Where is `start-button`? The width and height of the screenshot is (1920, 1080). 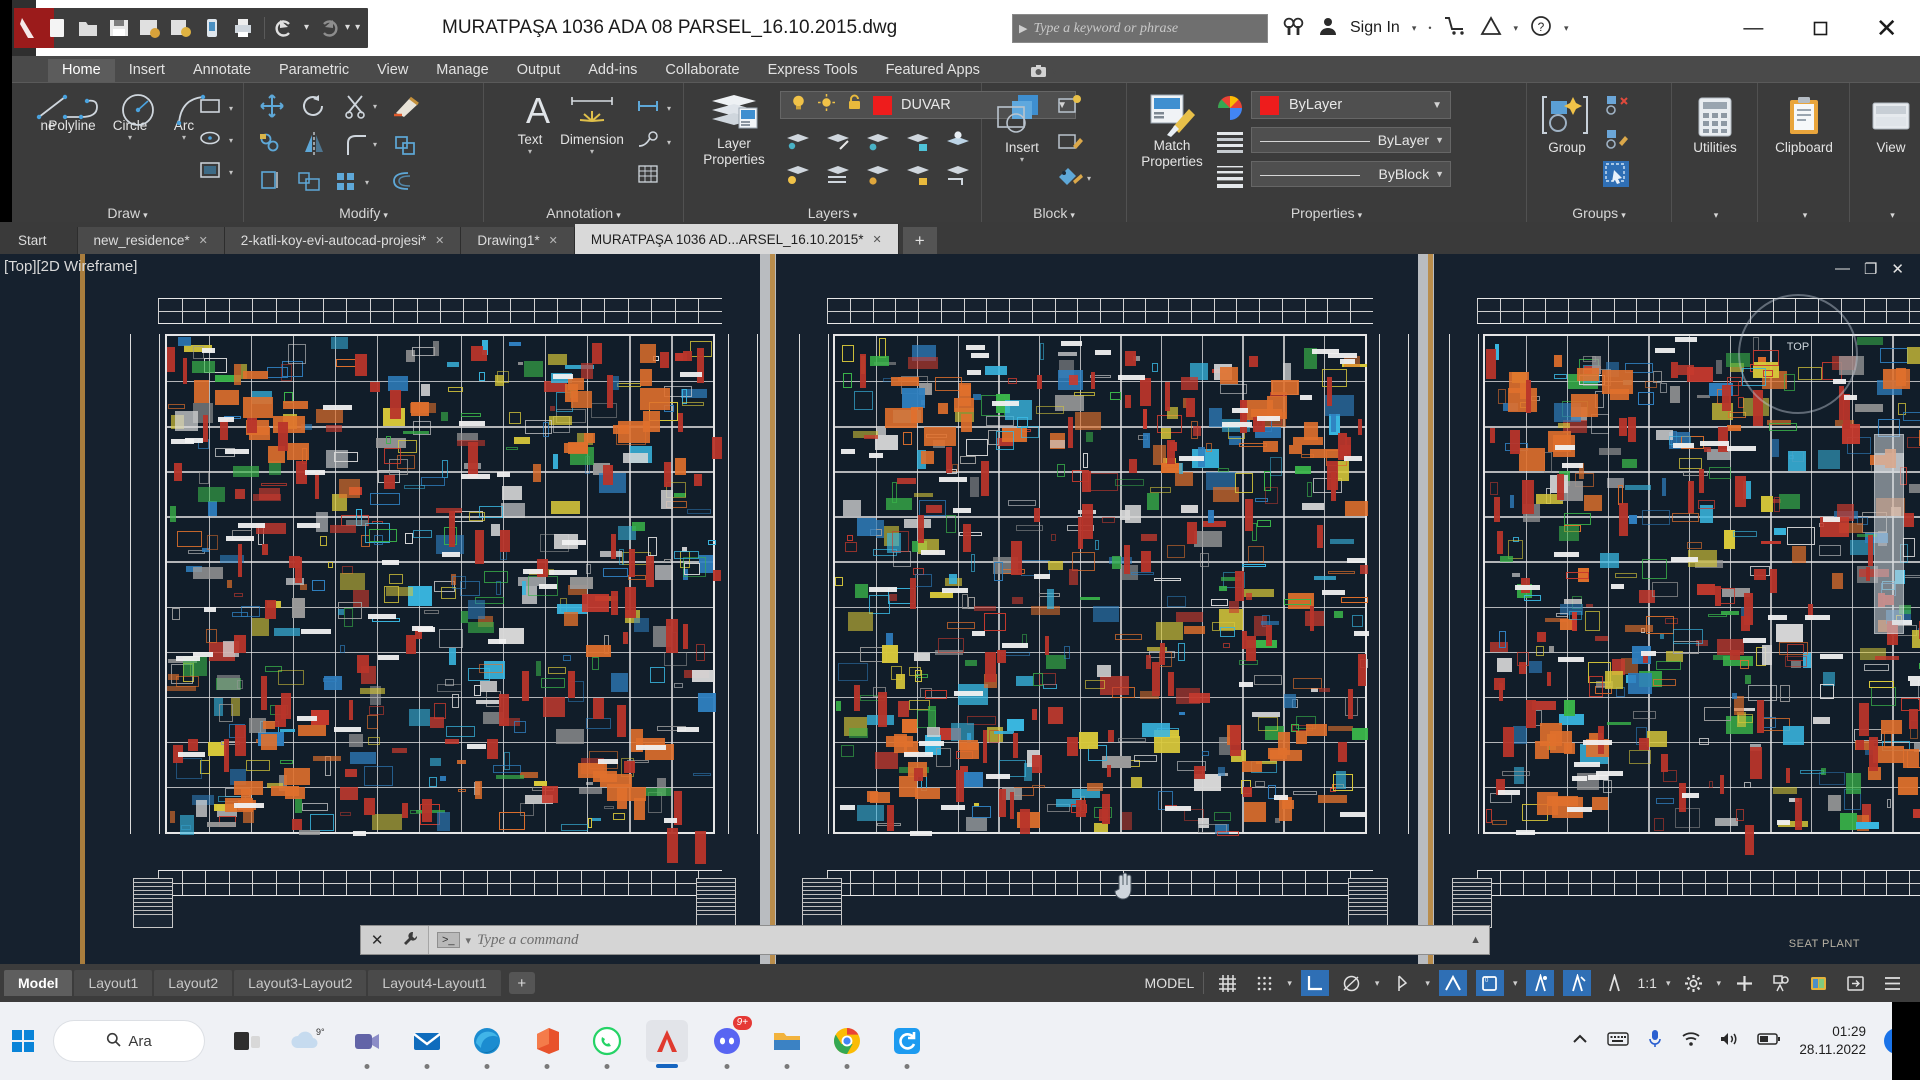 start-button is located at coordinates (23, 1041).